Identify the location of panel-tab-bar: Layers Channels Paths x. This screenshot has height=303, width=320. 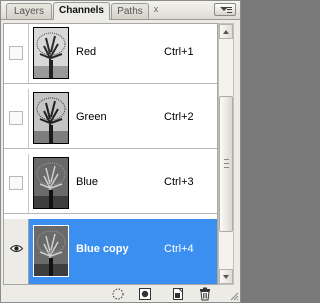
(120, 10).